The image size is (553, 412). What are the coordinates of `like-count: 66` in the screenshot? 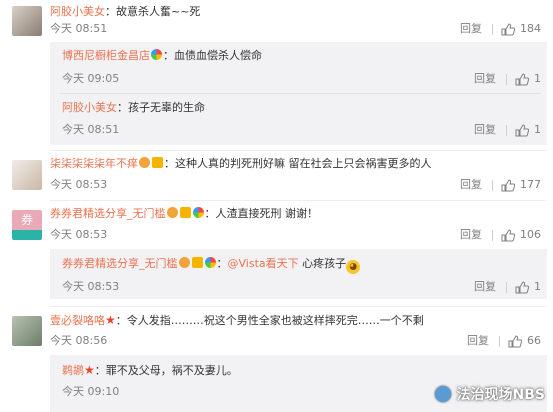 It's located at (534, 340).